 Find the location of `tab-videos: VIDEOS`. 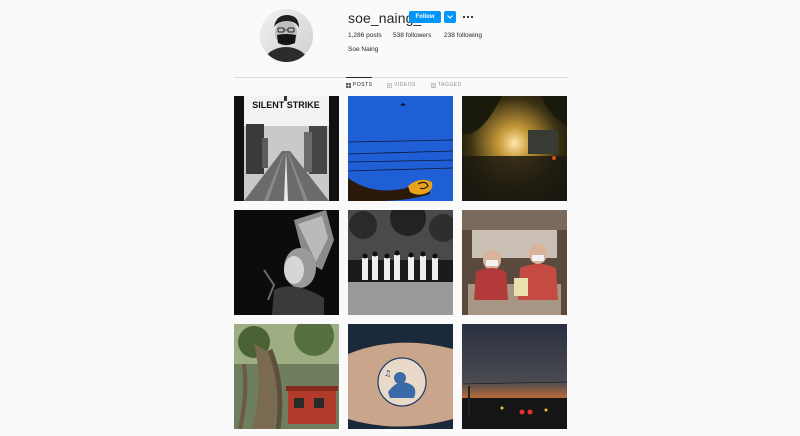

tab-videos: VIDEOS is located at coordinates (401, 85).